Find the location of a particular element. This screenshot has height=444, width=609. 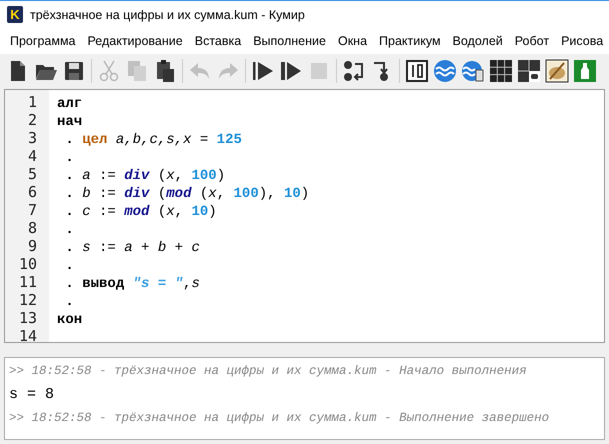

code-line: . b := div (mod (x, 100), 10) is located at coordinates (187, 194).